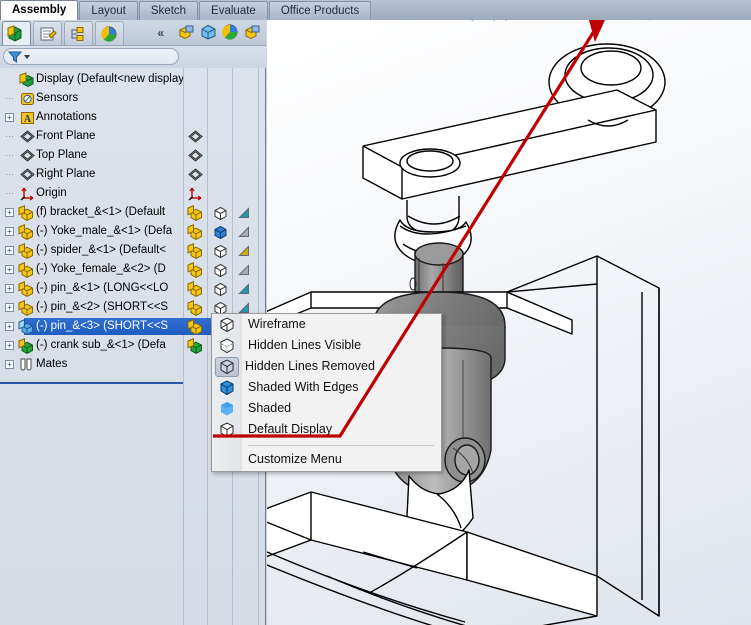 The image size is (751, 625). Describe the element at coordinates (569, 21) in the screenshot. I see `view-orientation-dropdown-caret` at that location.